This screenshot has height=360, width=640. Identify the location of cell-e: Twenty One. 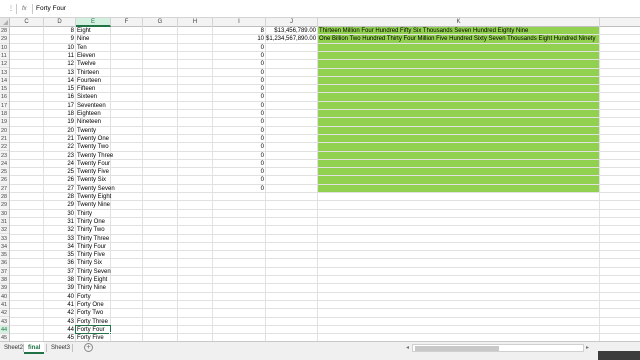
(93, 139).